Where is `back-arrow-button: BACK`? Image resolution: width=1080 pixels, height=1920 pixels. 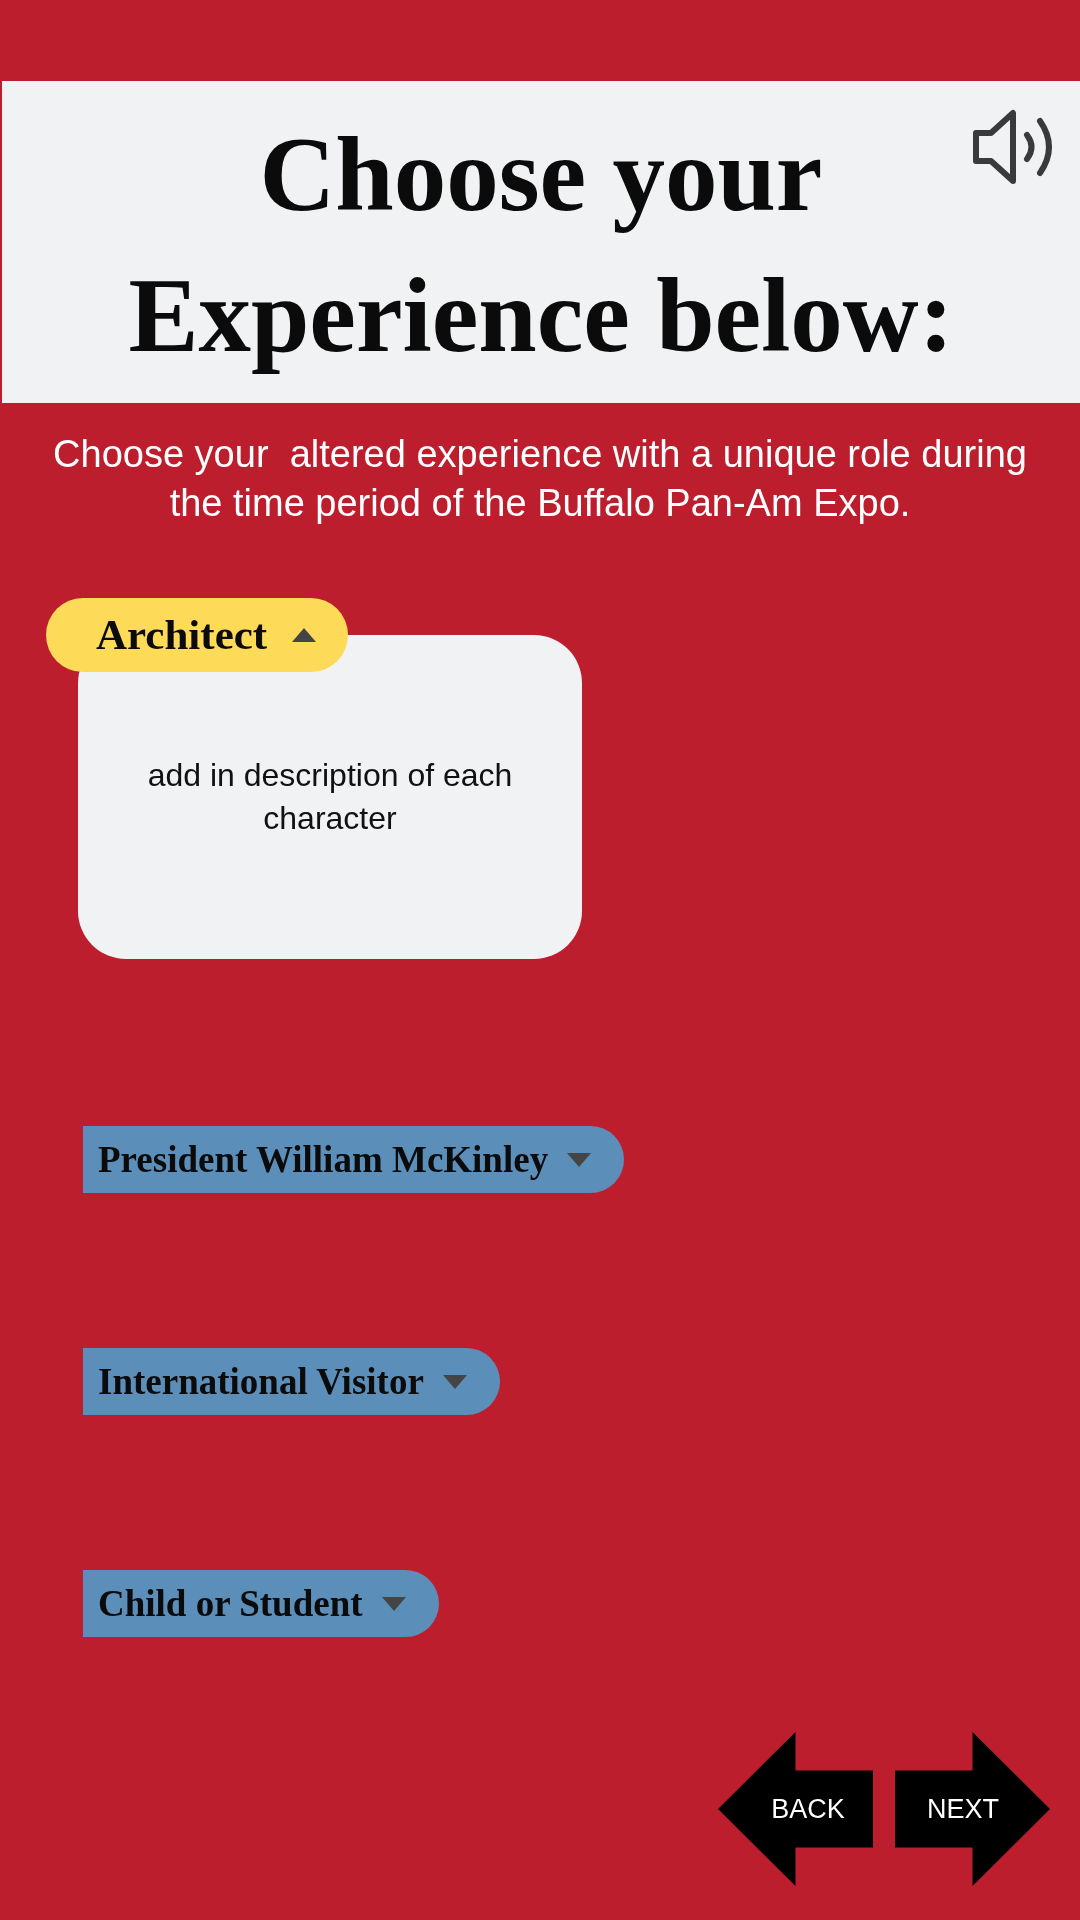
back-arrow-button: BACK is located at coordinates (795, 1809).